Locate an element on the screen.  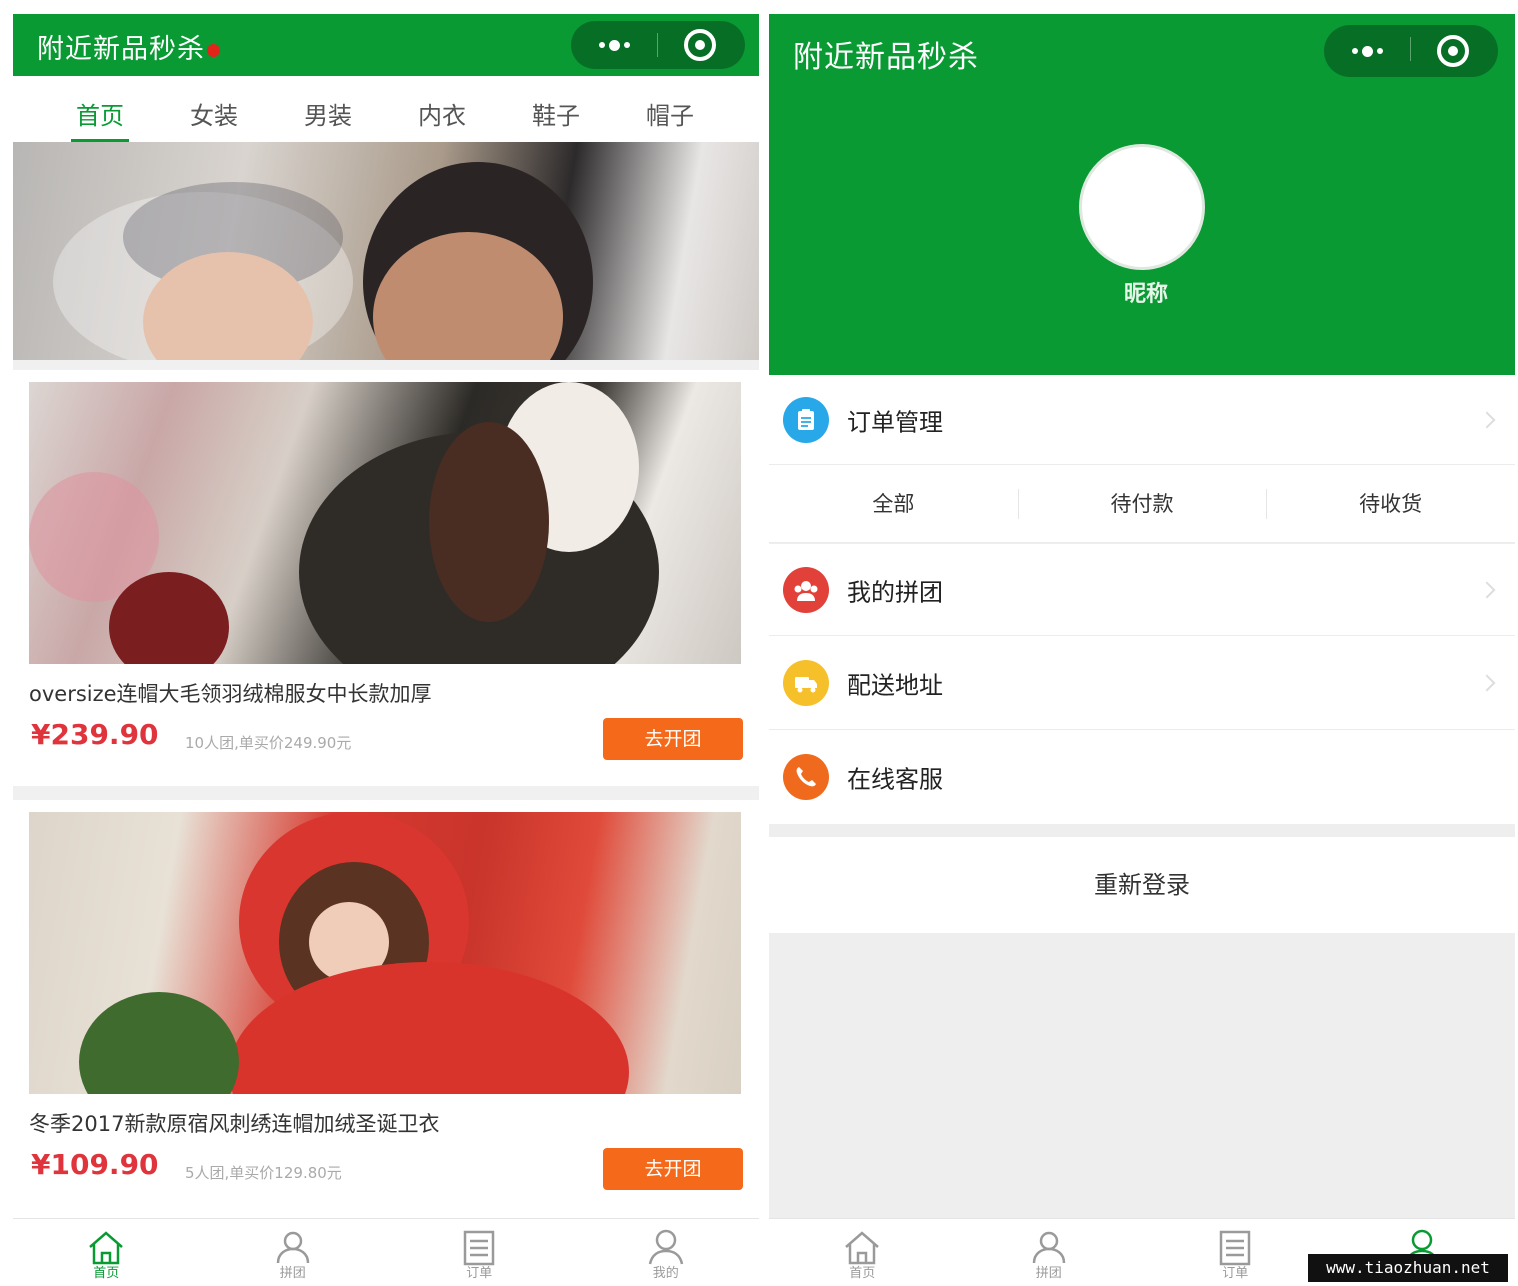
product-title: 冬季2017新款原宿风刺绣连帽加绒圣诞卫衣 is located at coordinates (234, 1124).